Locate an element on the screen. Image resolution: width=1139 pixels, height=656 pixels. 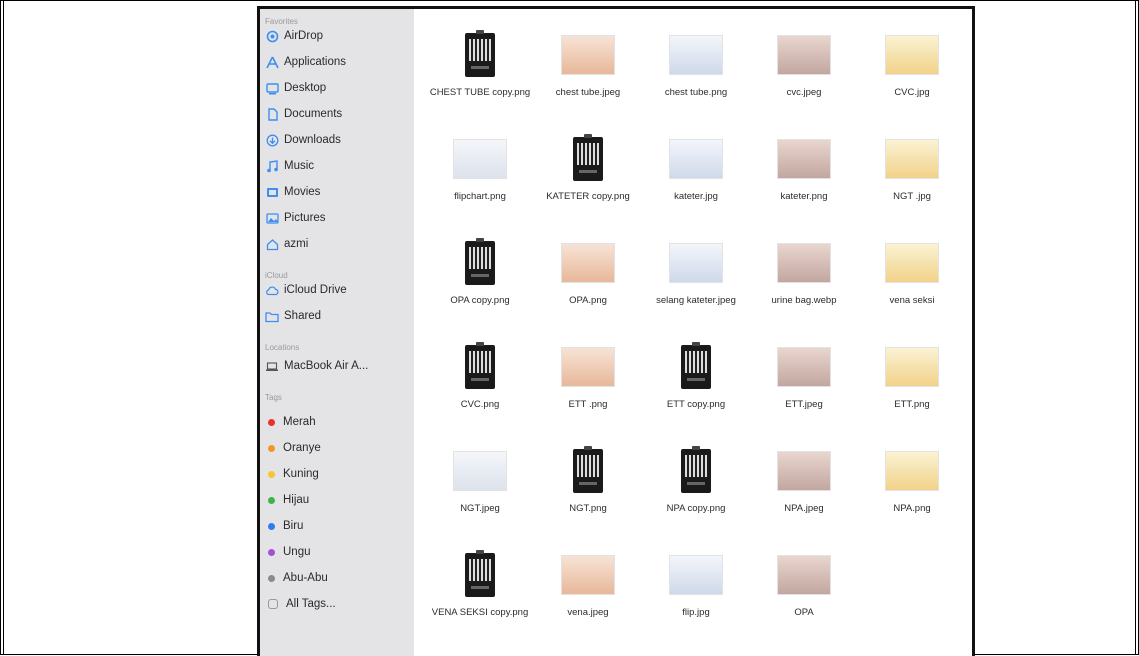
file-name: chest tube.png is located at coordinates (696, 92).